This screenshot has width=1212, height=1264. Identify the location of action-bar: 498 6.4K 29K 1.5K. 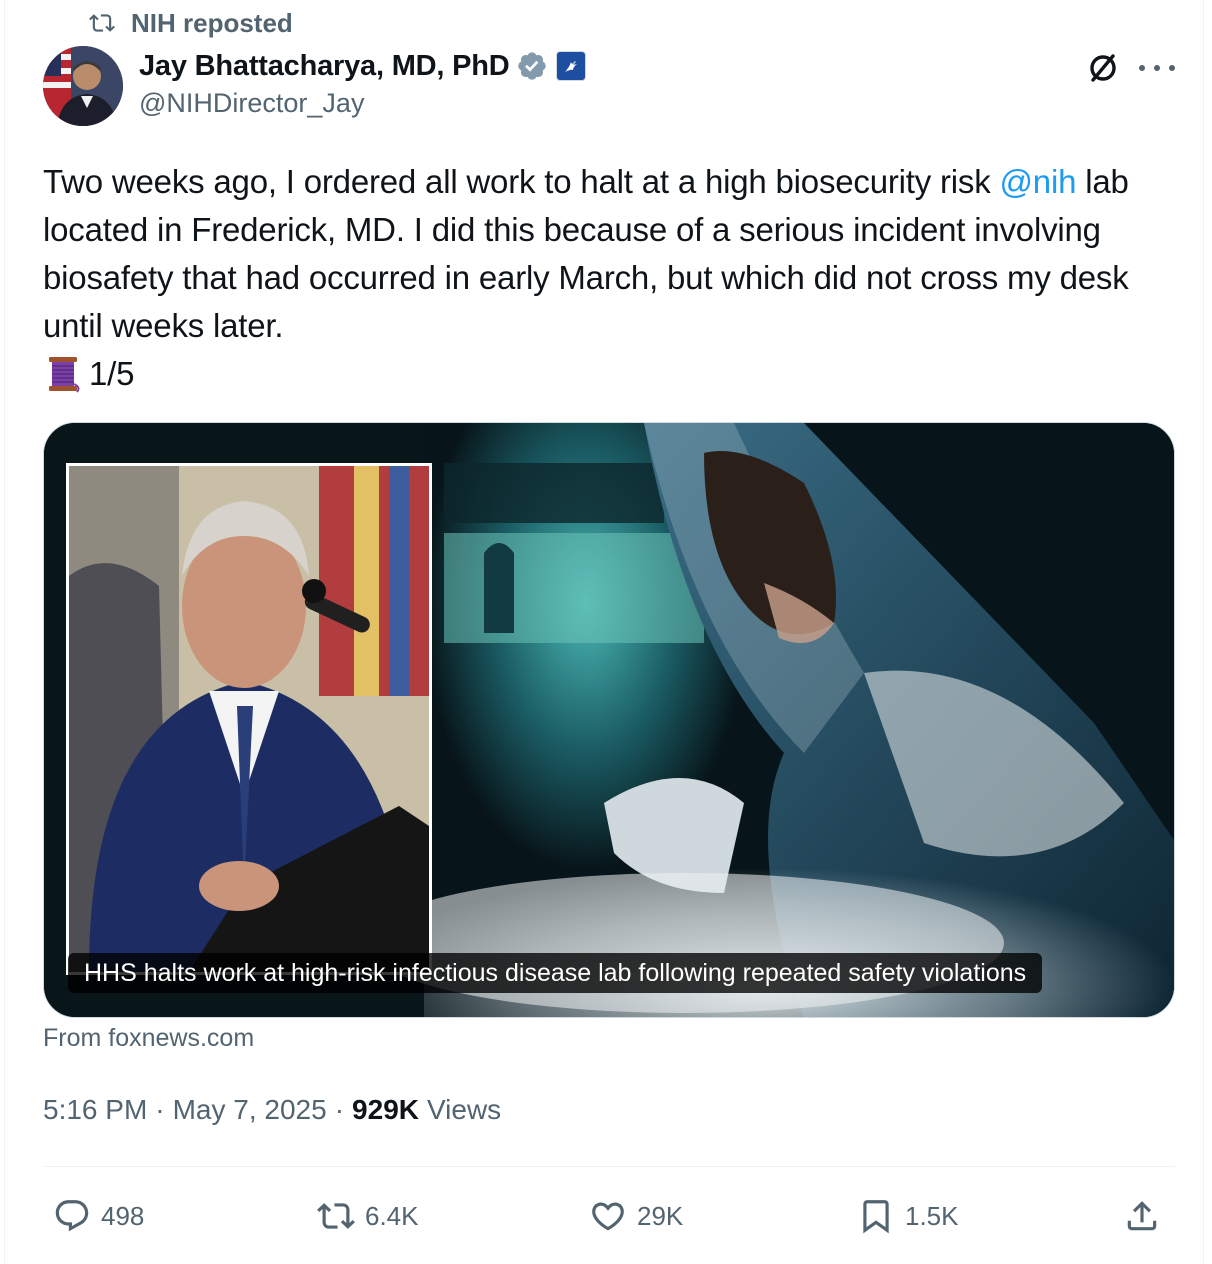
(609, 1216).